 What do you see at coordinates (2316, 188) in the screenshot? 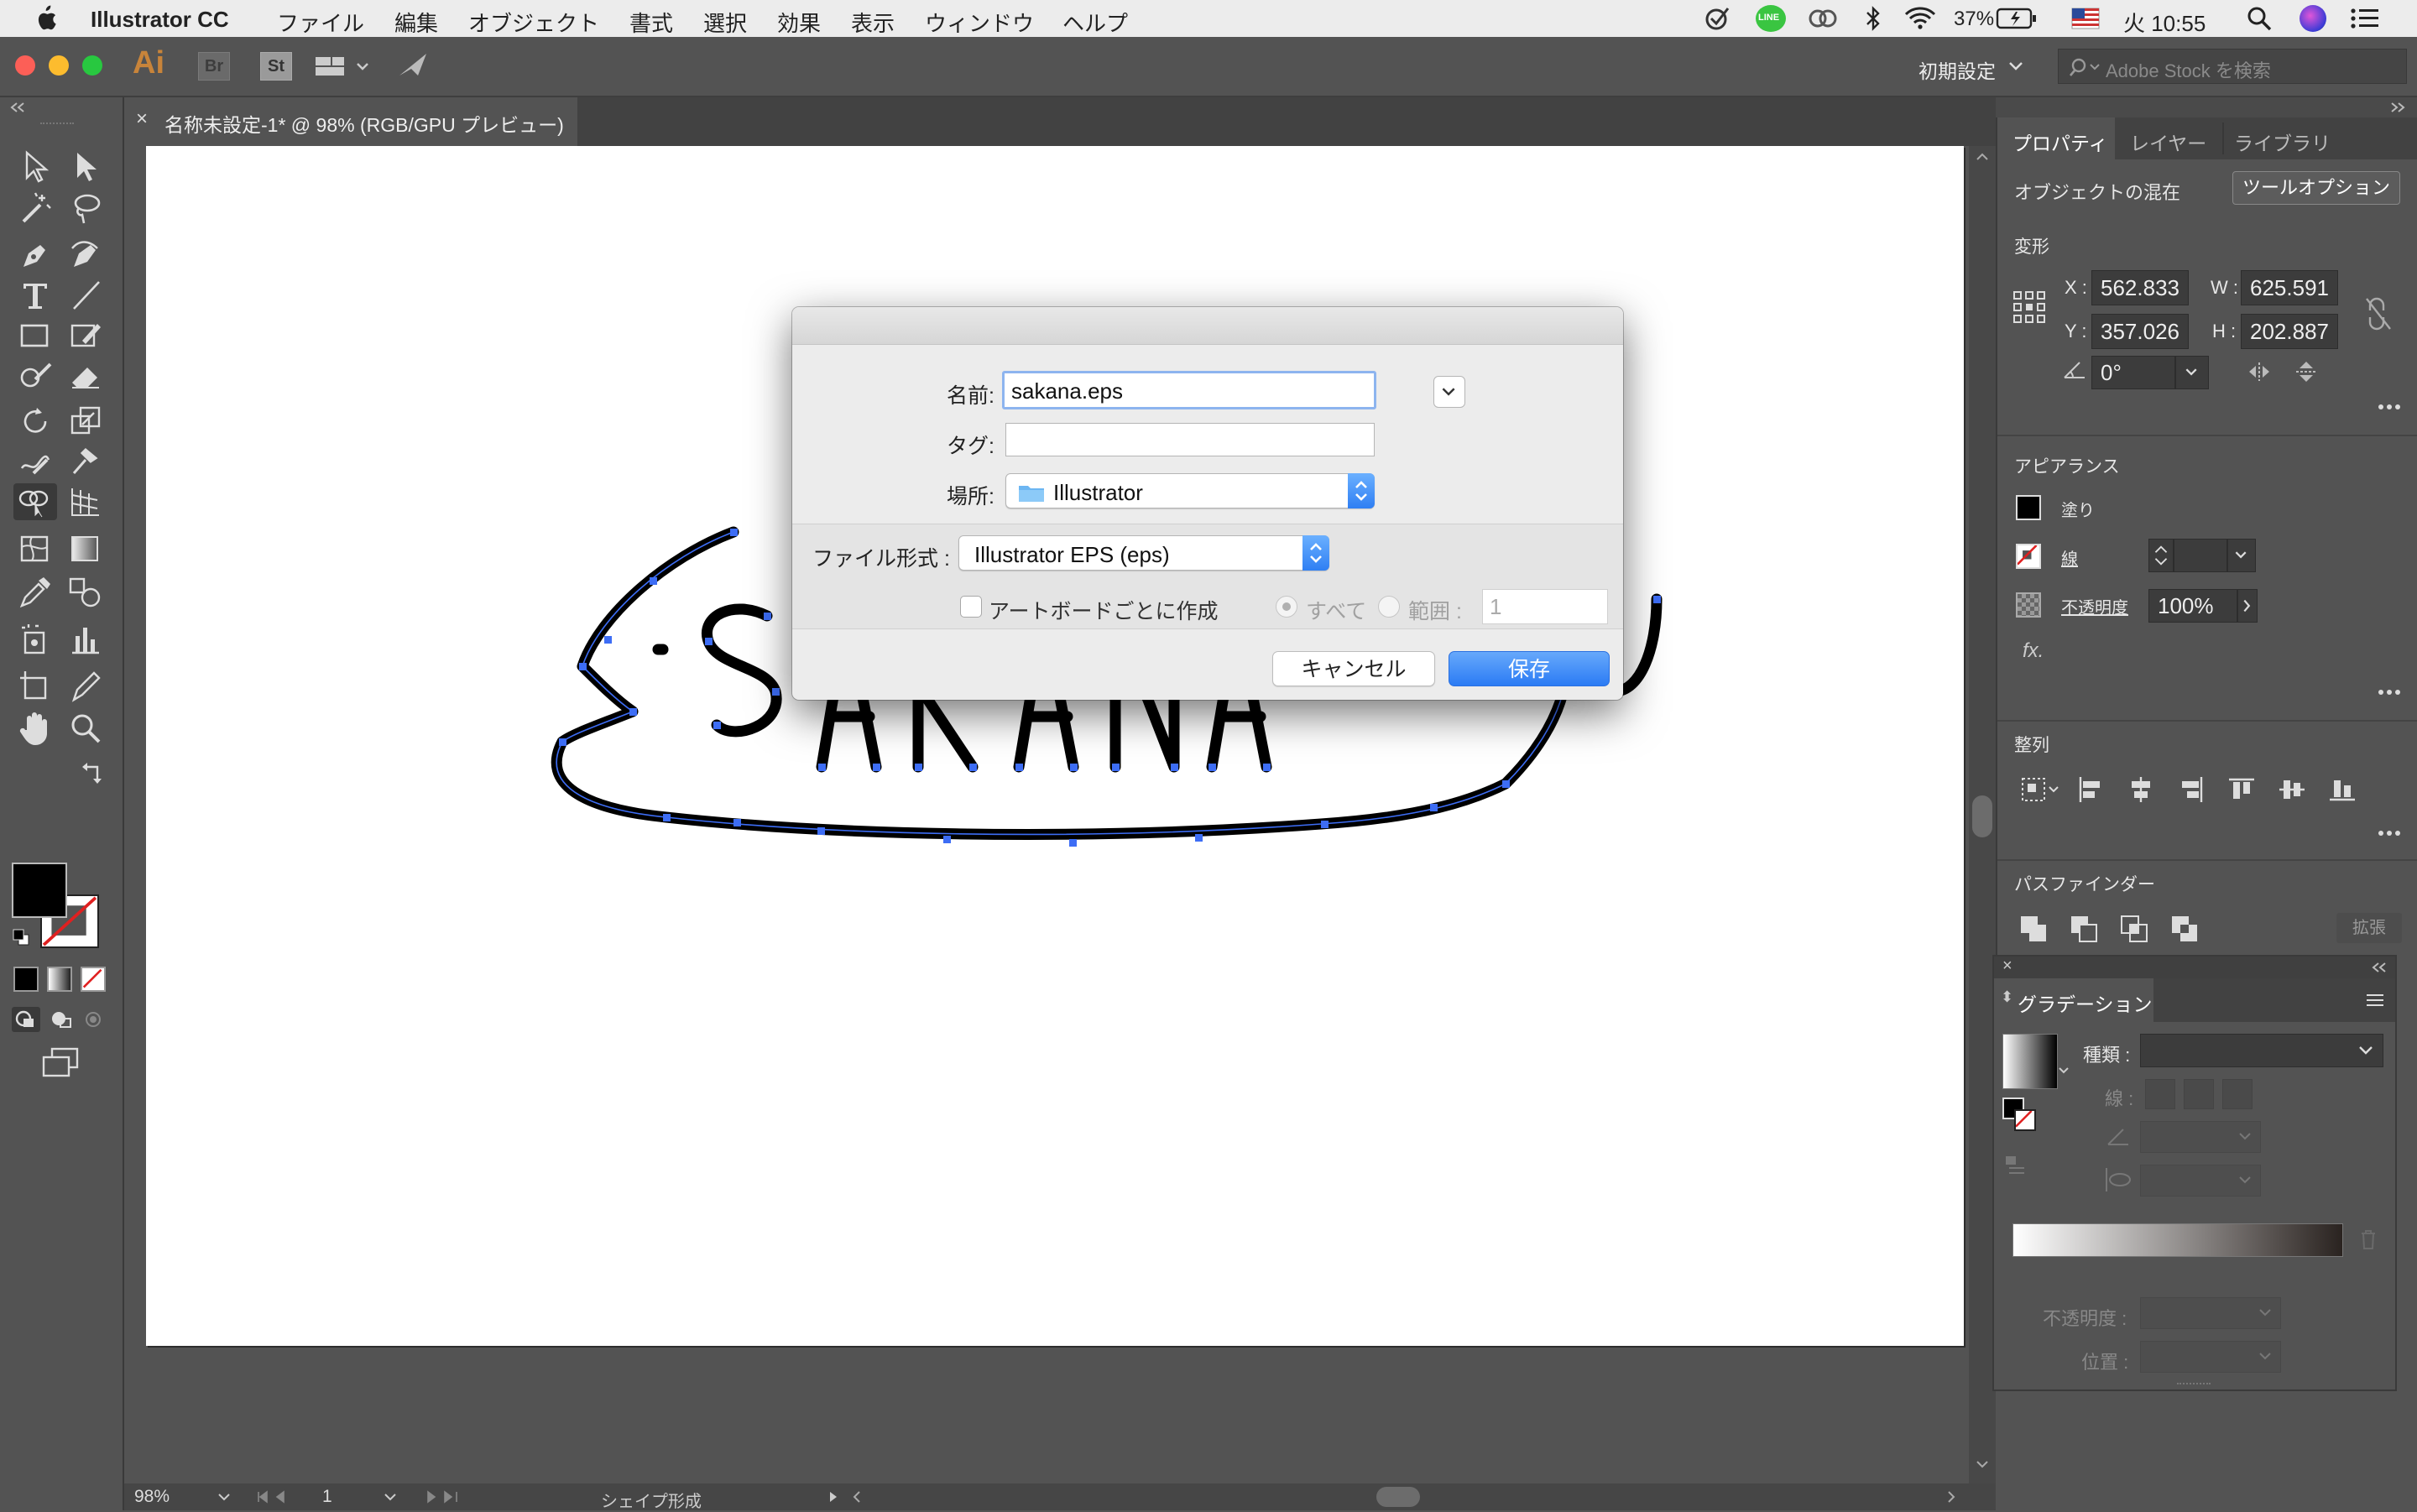
I see `tool-options-button: ツールオプション` at bounding box center [2316, 188].